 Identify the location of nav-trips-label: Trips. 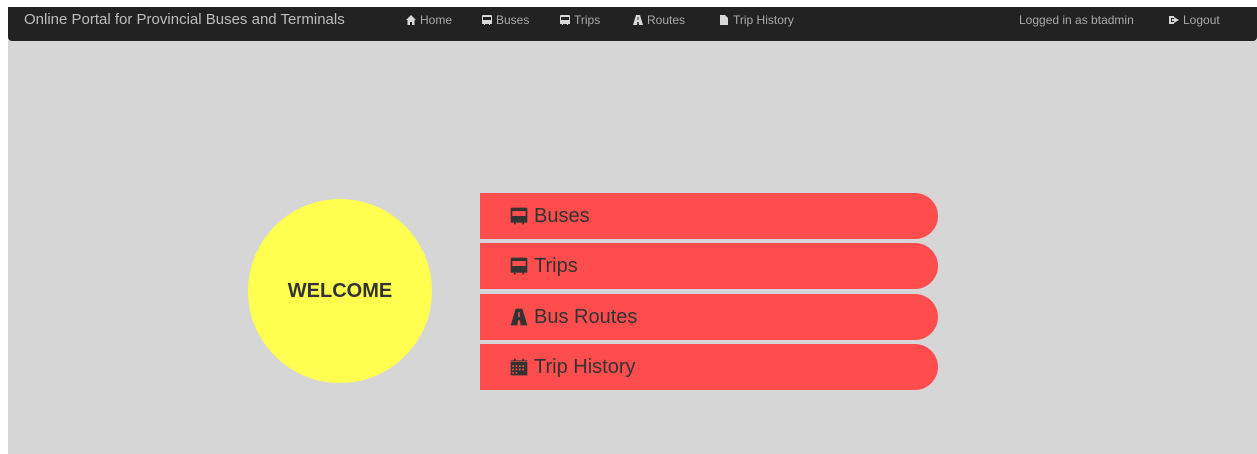
(587, 20).